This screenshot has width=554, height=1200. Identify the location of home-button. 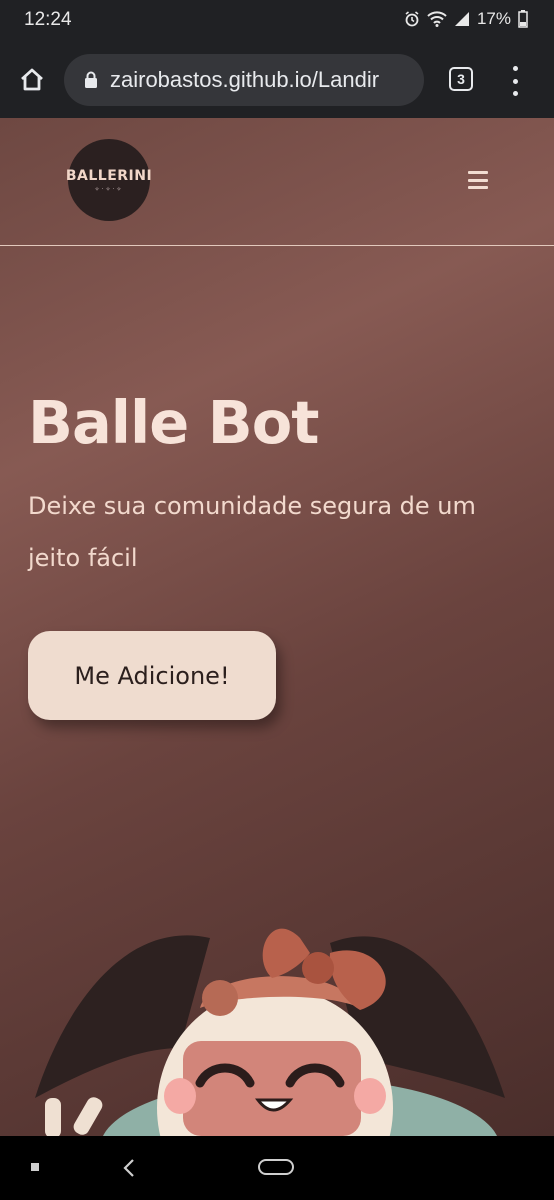
(32, 80).